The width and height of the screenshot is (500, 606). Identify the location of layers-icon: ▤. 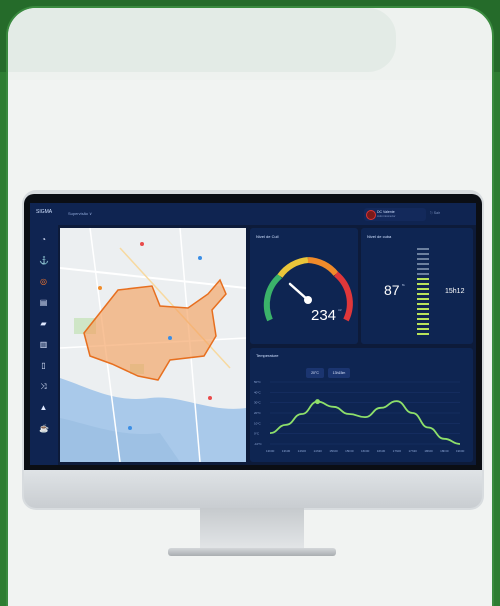
(43, 302).